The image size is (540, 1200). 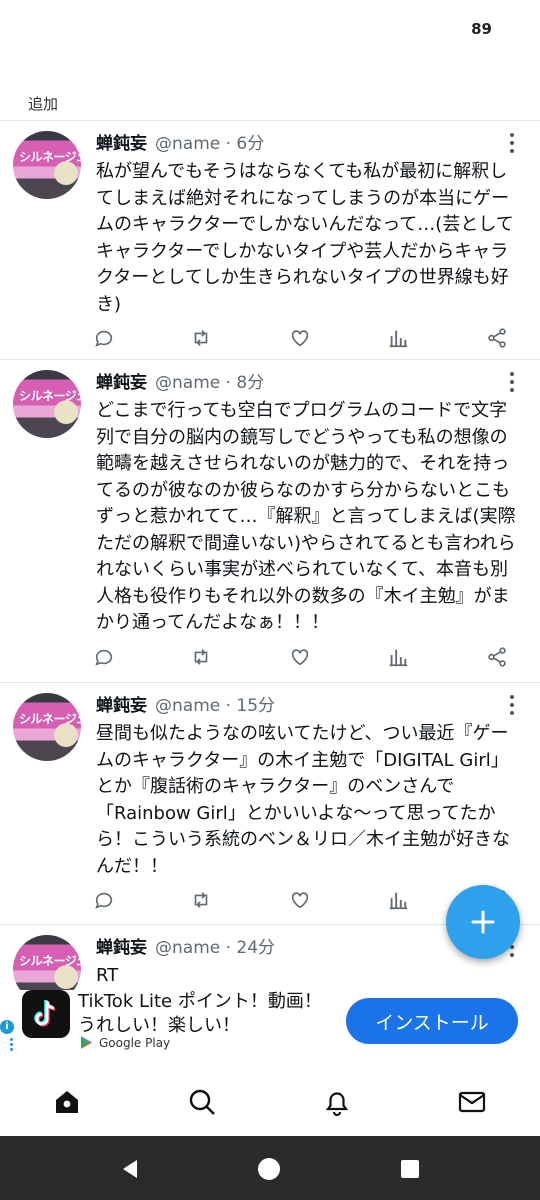 I want to click on compose-button, so click(x=483, y=922).